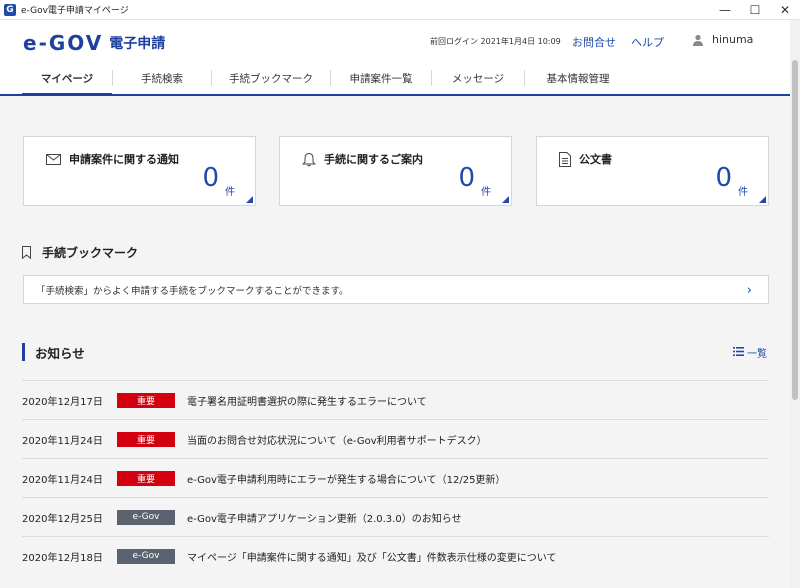 The width and height of the screenshot is (800, 588). Describe the element at coordinates (652, 171) in the screenshot. I see `card-official-documents: 公文書 0 件` at that location.